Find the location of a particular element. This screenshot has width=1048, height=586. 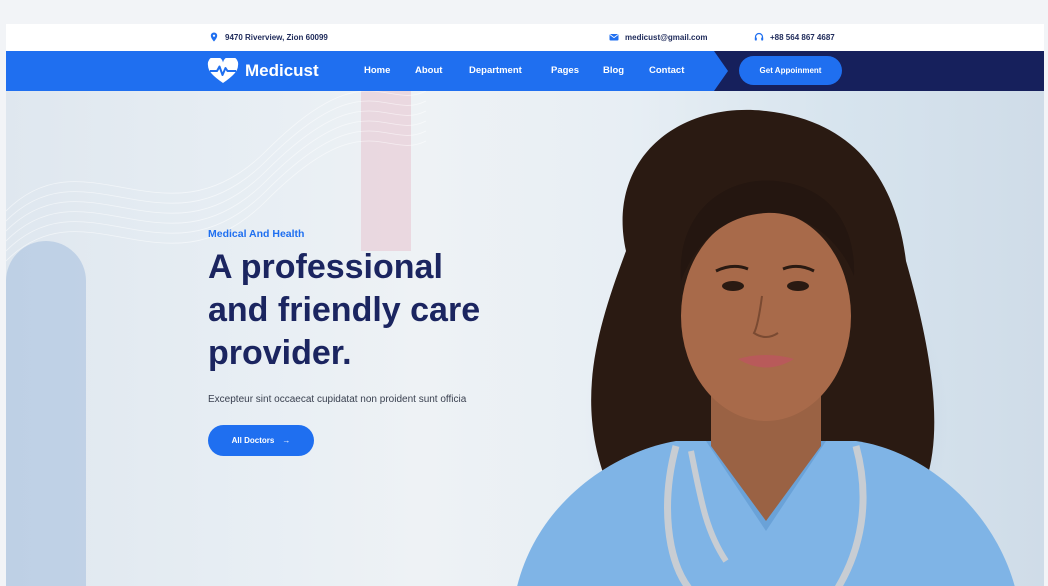

all-doctors-button: All Doctors → is located at coordinates (261, 440).